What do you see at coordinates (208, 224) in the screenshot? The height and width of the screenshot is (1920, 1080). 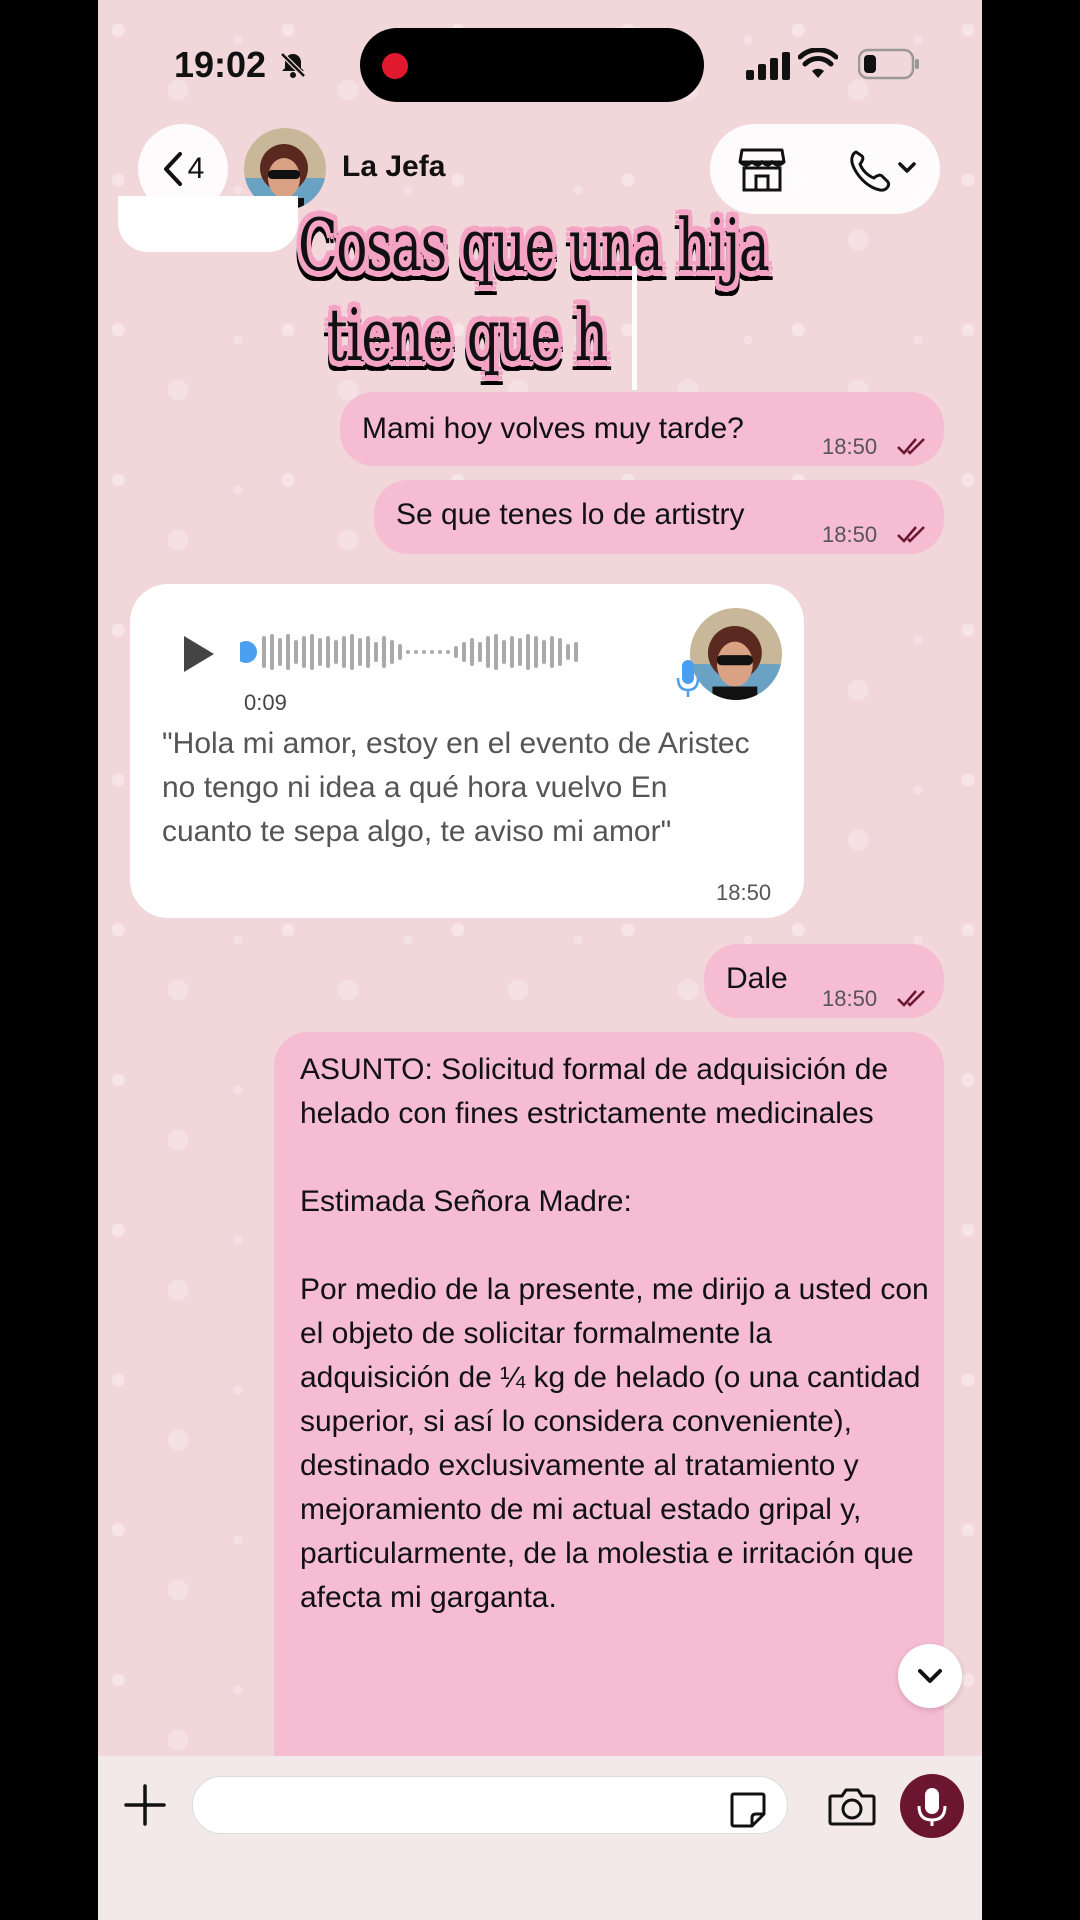 I see `previous-message-bubble` at bounding box center [208, 224].